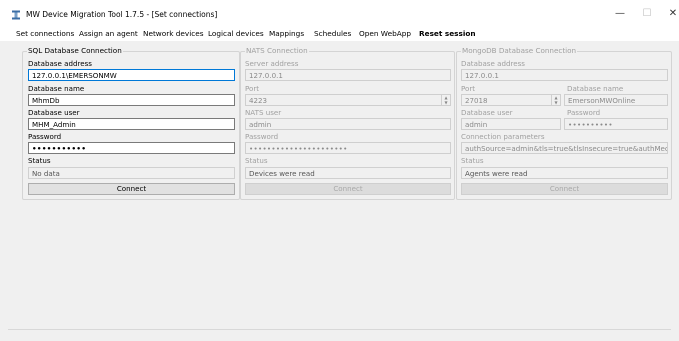 This screenshot has height=341, width=679. Describe the element at coordinates (173, 33) in the screenshot. I see `menu-network-devices: Network devices` at that location.